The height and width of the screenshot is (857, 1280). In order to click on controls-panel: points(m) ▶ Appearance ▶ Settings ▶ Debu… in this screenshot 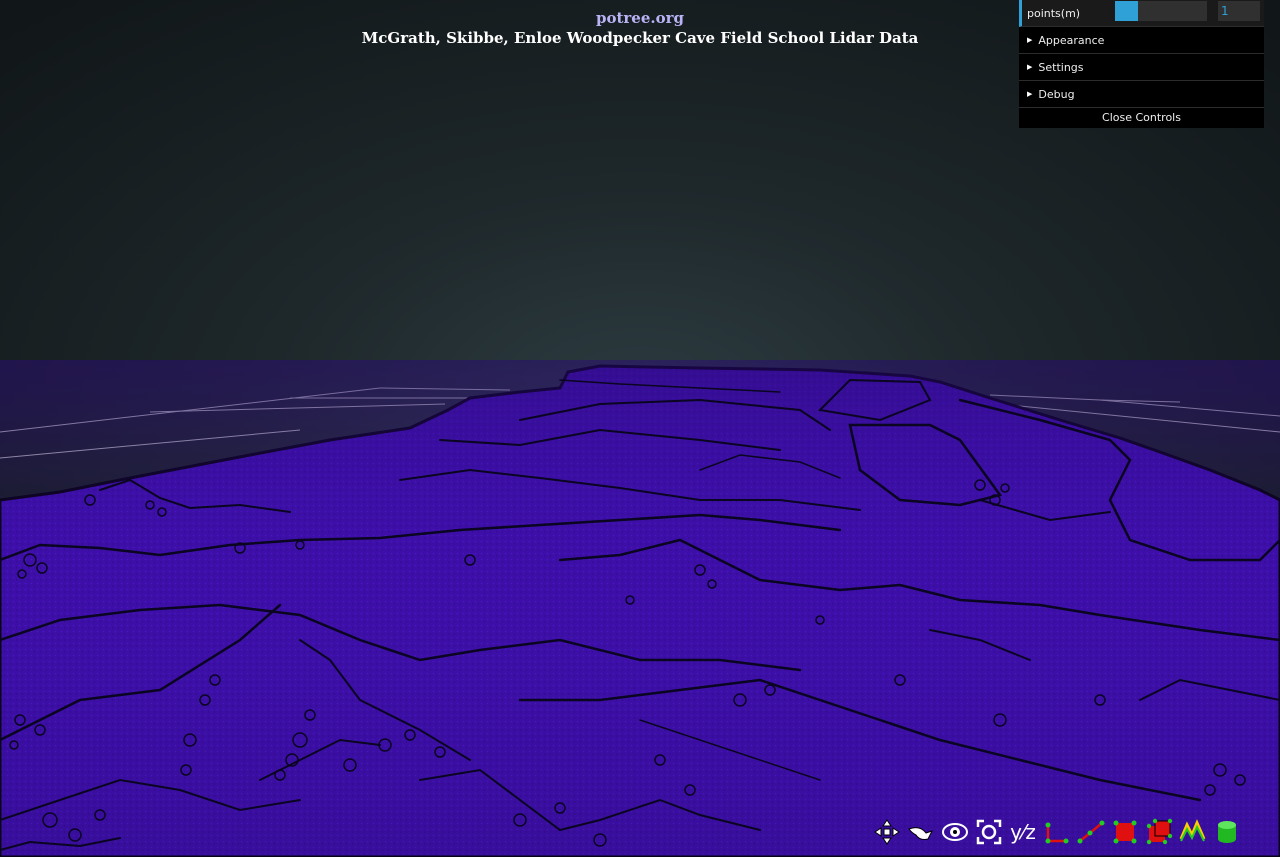, I will do `click(1141, 64)`.